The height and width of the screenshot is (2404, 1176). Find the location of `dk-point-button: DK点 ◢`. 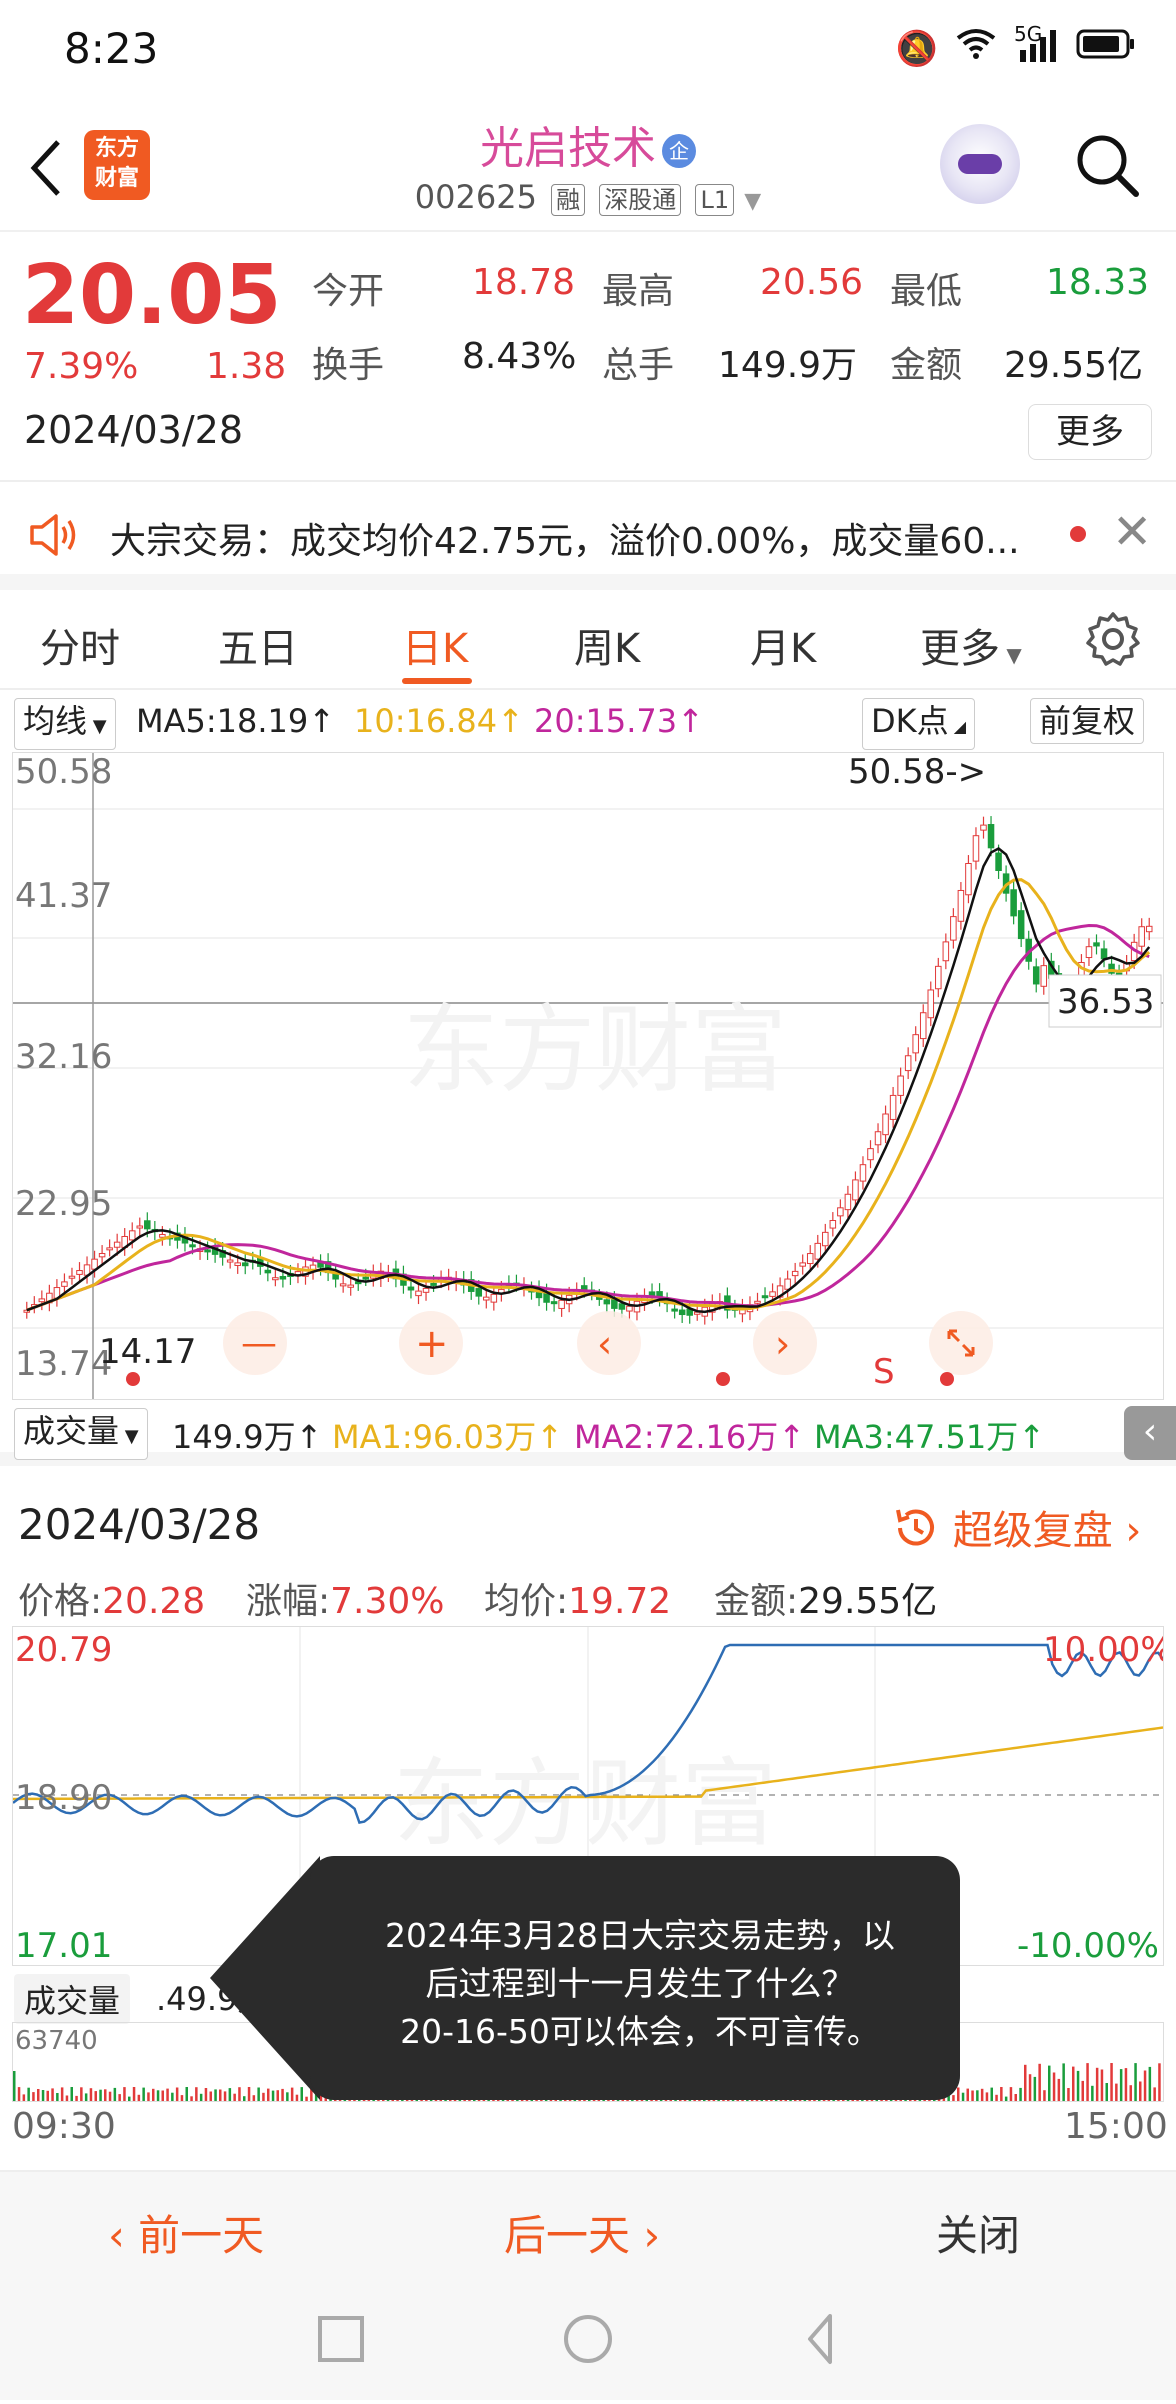

dk-point-button: DK点 ◢ is located at coordinates (919, 724).